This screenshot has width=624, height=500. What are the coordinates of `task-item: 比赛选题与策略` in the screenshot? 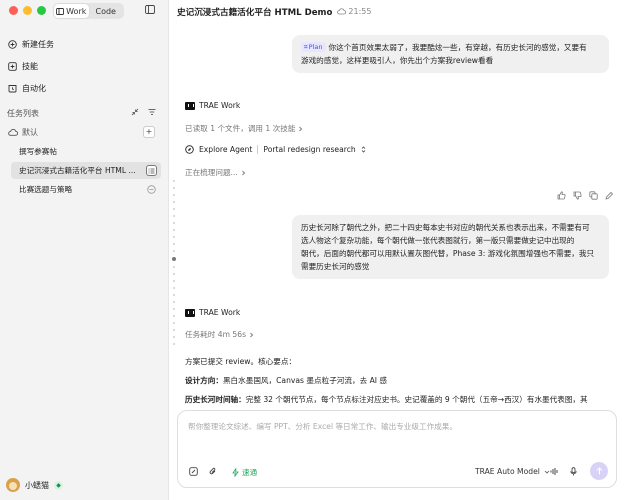 It's located at (86, 189).